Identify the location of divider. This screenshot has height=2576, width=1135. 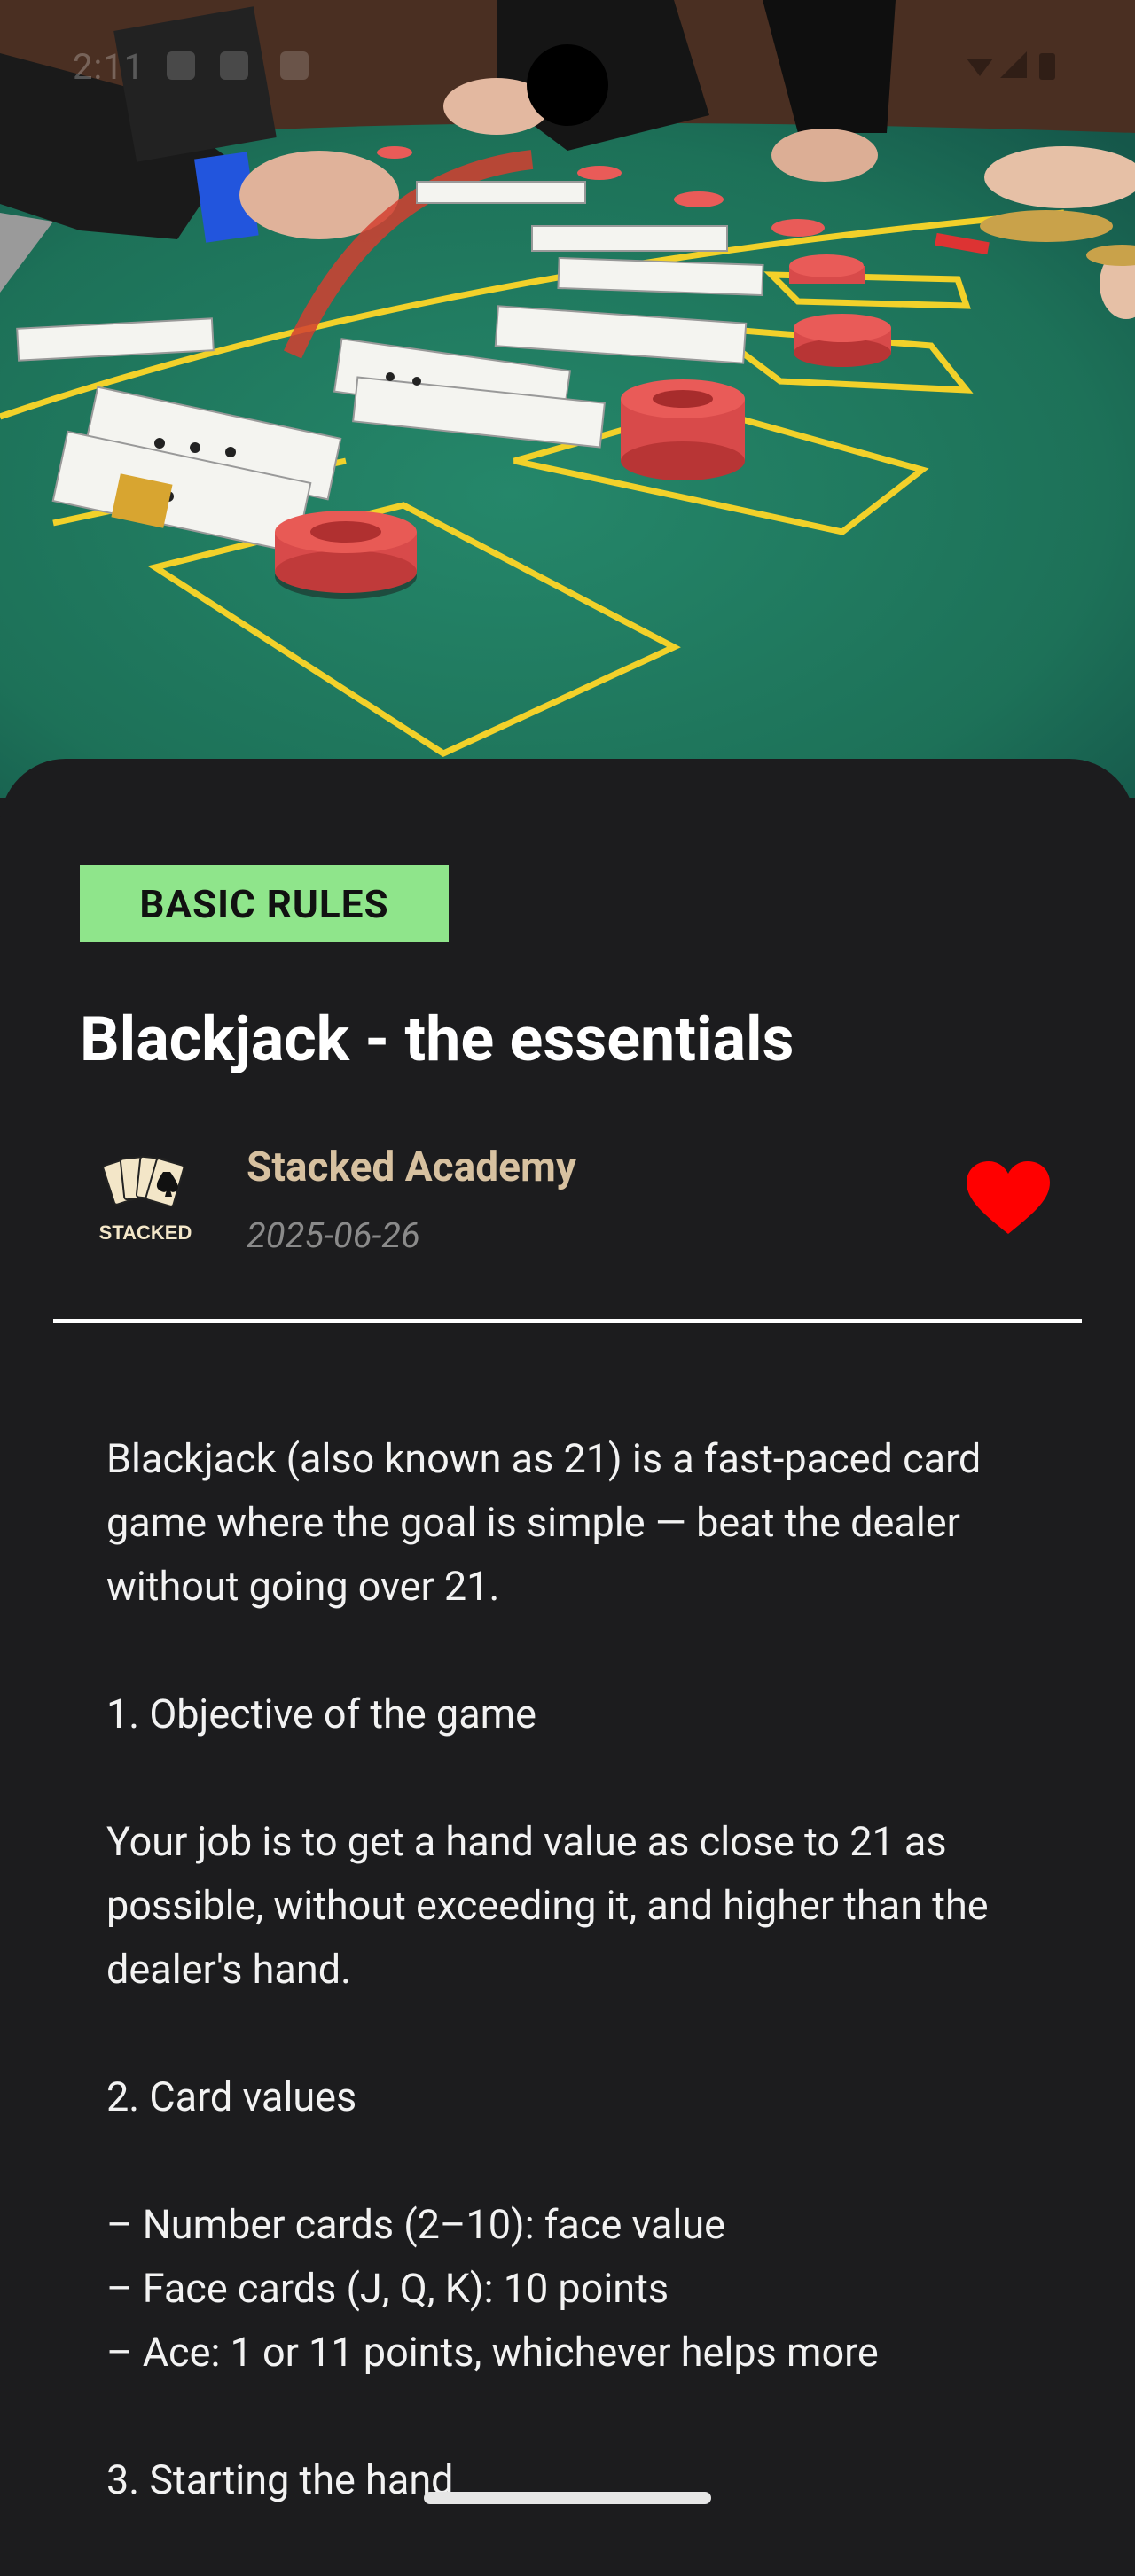
(568, 1321).